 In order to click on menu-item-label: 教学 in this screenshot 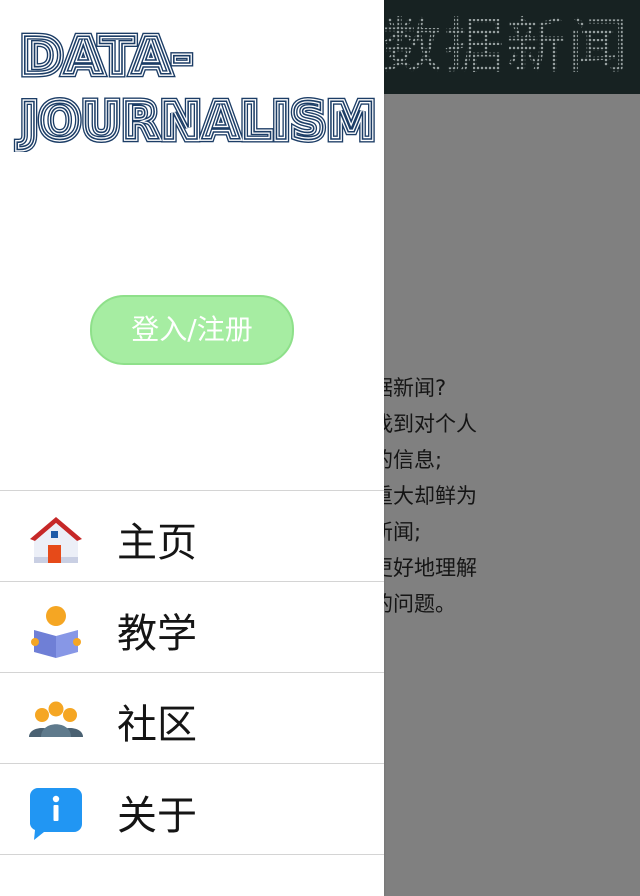, I will do `click(157, 634)`.